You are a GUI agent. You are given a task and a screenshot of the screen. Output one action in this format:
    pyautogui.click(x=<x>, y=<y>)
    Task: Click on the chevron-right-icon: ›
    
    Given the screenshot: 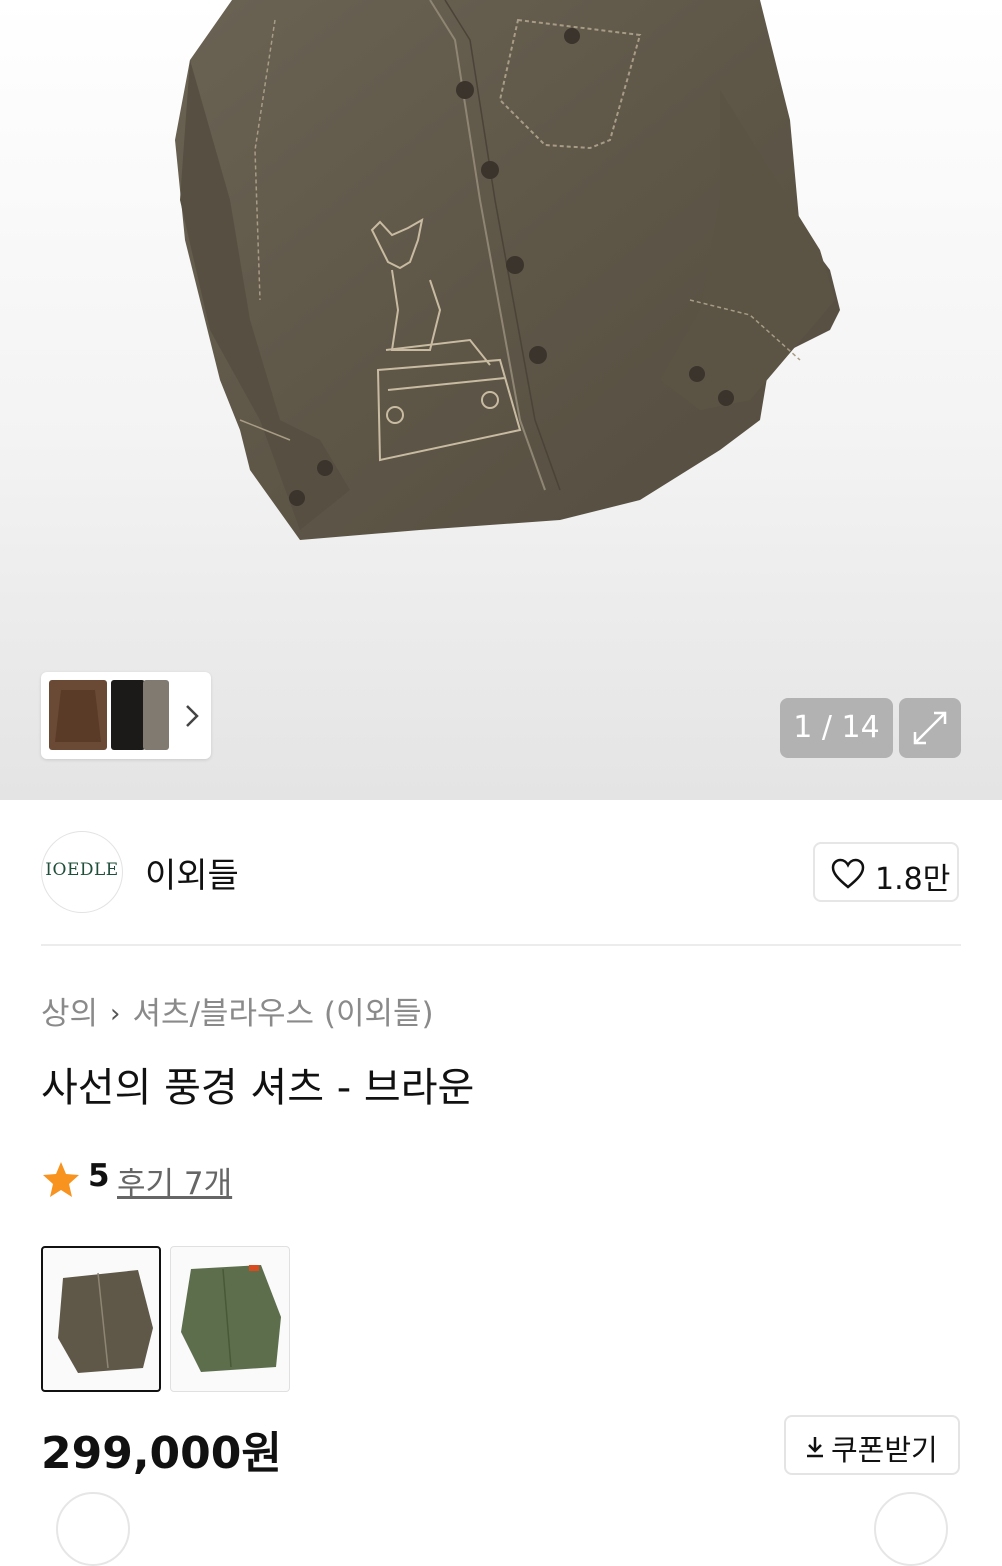 What is the action you would take?
    pyautogui.click(x=115, y=1014)
    